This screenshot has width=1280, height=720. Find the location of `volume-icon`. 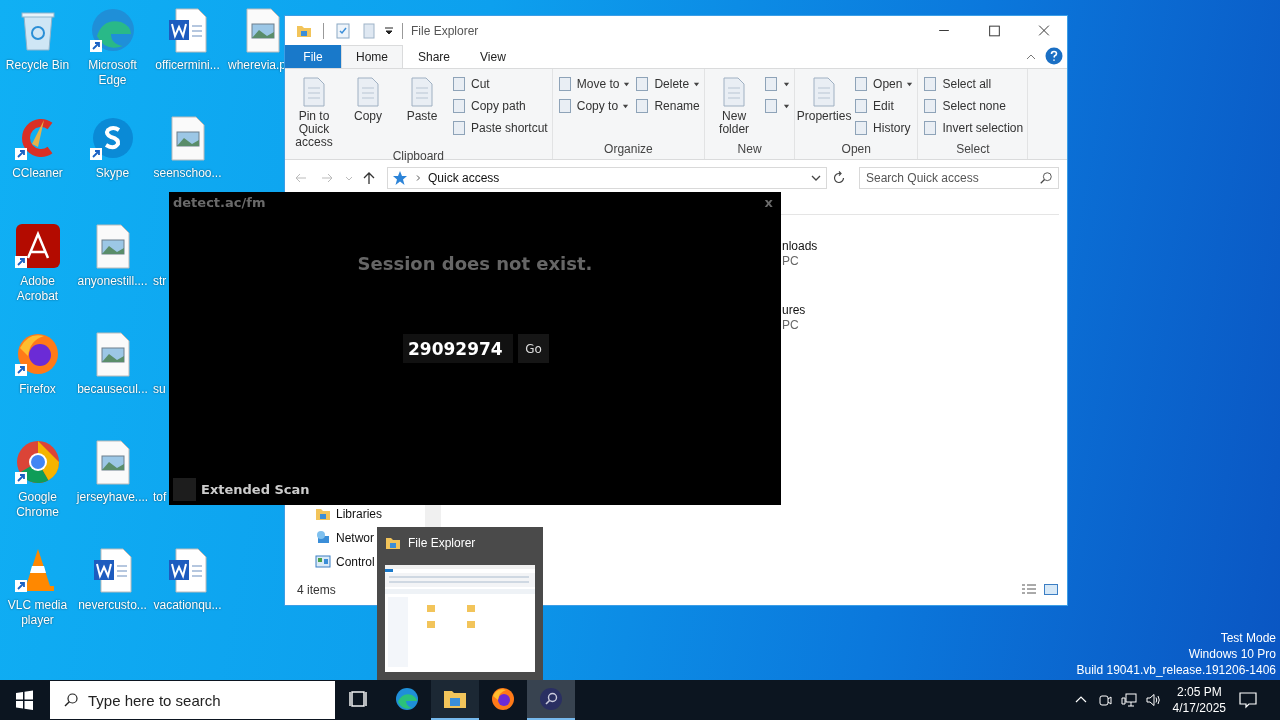

volume-icon is located at coordinates (1152, 700).